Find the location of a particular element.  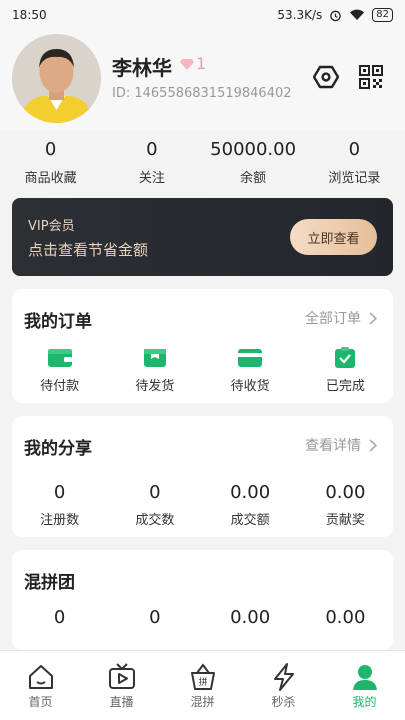

profile-header: 李林华 1 ID: 1465586831519846402 is located at coordinates (202, 80).